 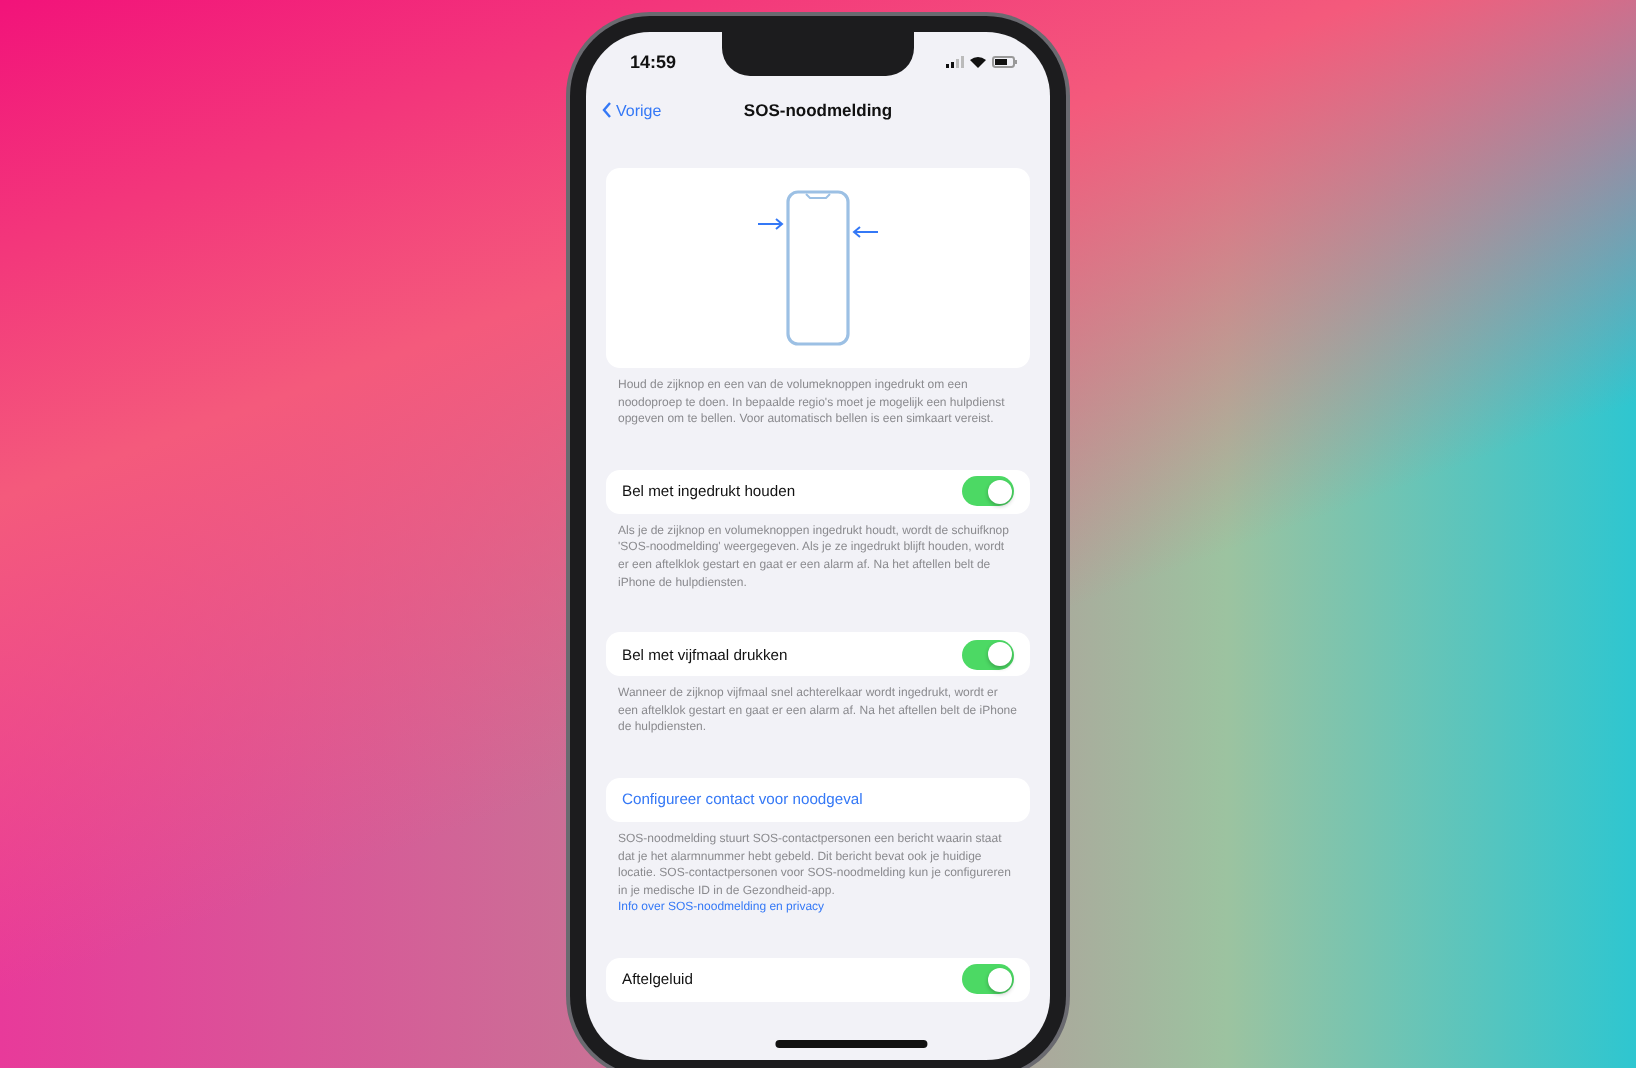 I want to click on nav-title: SOS-noodmelding, so click(x=818, y=110).